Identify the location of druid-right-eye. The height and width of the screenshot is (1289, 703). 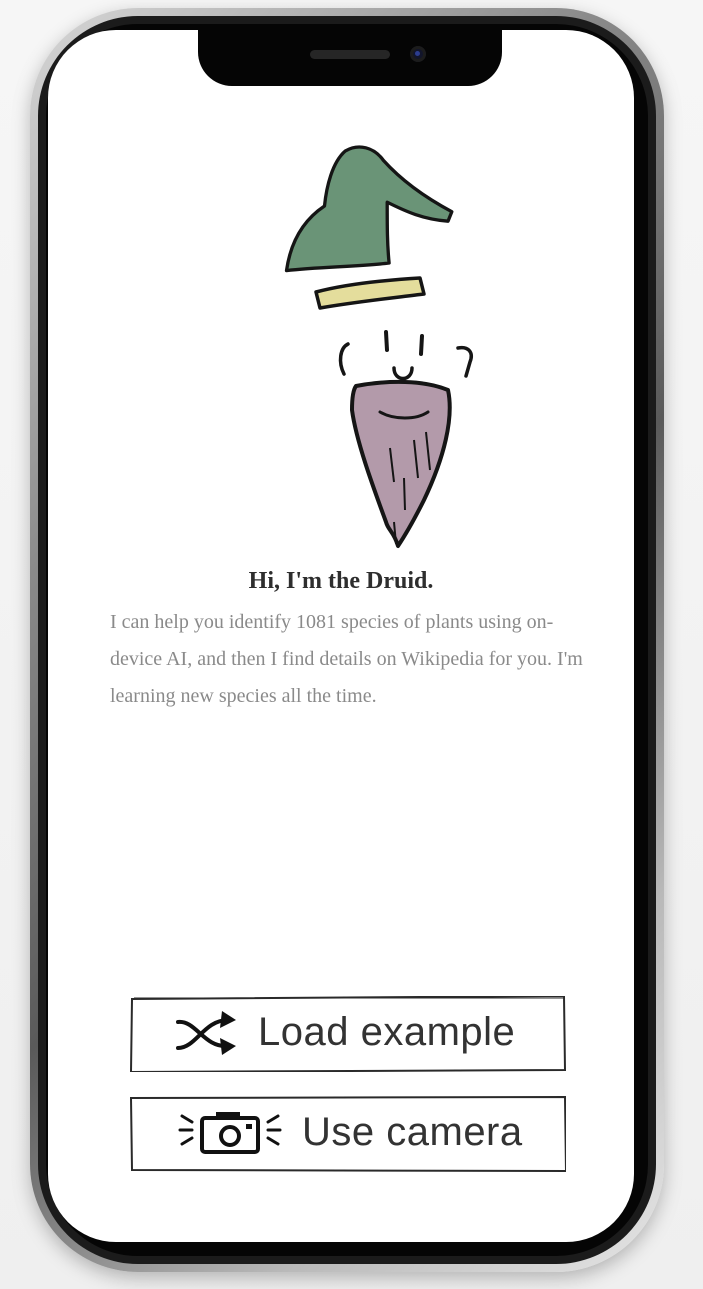
(421, 345).